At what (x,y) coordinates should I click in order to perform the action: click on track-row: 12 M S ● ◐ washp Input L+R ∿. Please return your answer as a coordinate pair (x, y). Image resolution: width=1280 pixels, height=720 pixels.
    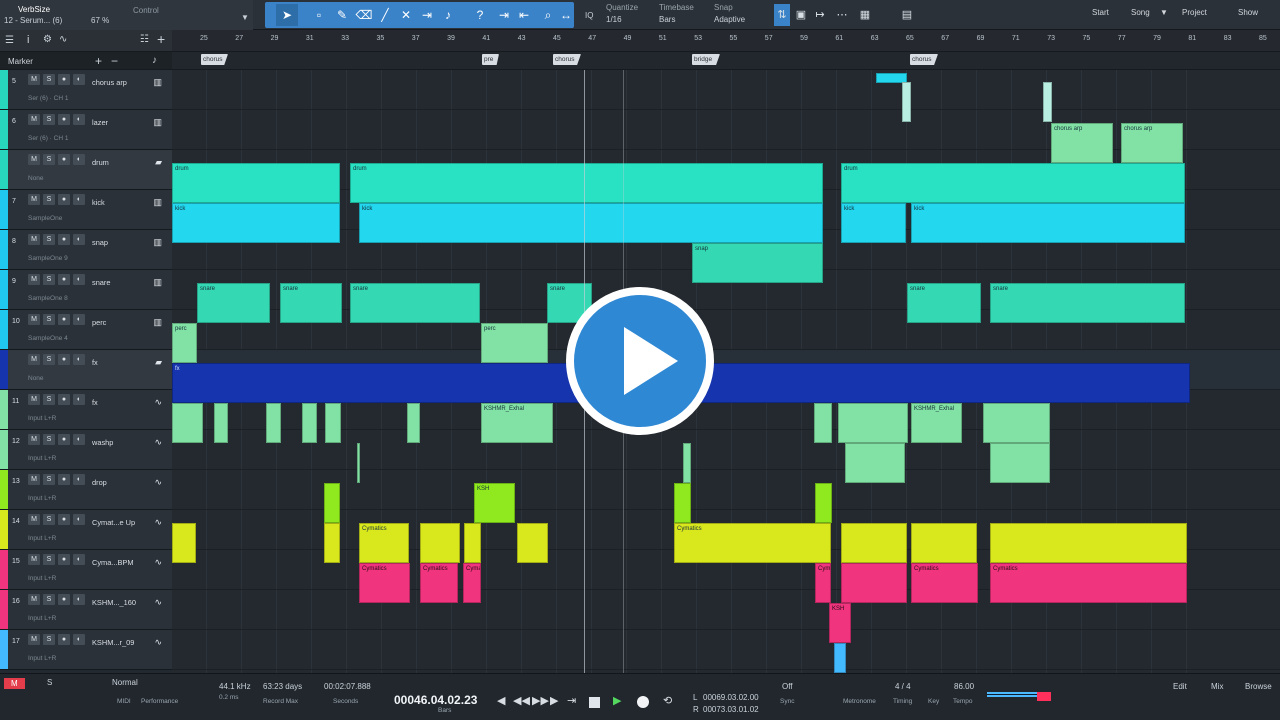
    Looking at the image, I should click on (86, 450).